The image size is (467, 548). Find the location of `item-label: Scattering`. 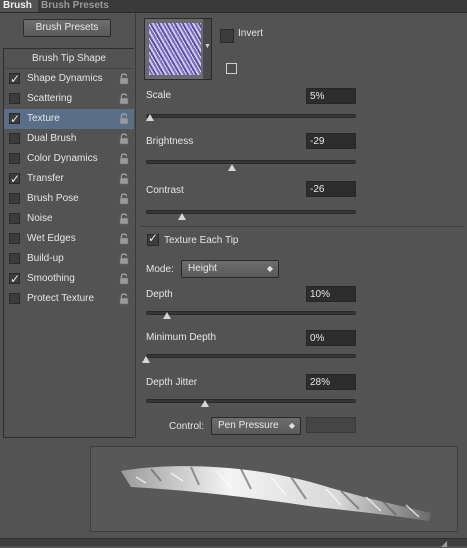

item-label: Scattering is located at coordinates (50, 98).